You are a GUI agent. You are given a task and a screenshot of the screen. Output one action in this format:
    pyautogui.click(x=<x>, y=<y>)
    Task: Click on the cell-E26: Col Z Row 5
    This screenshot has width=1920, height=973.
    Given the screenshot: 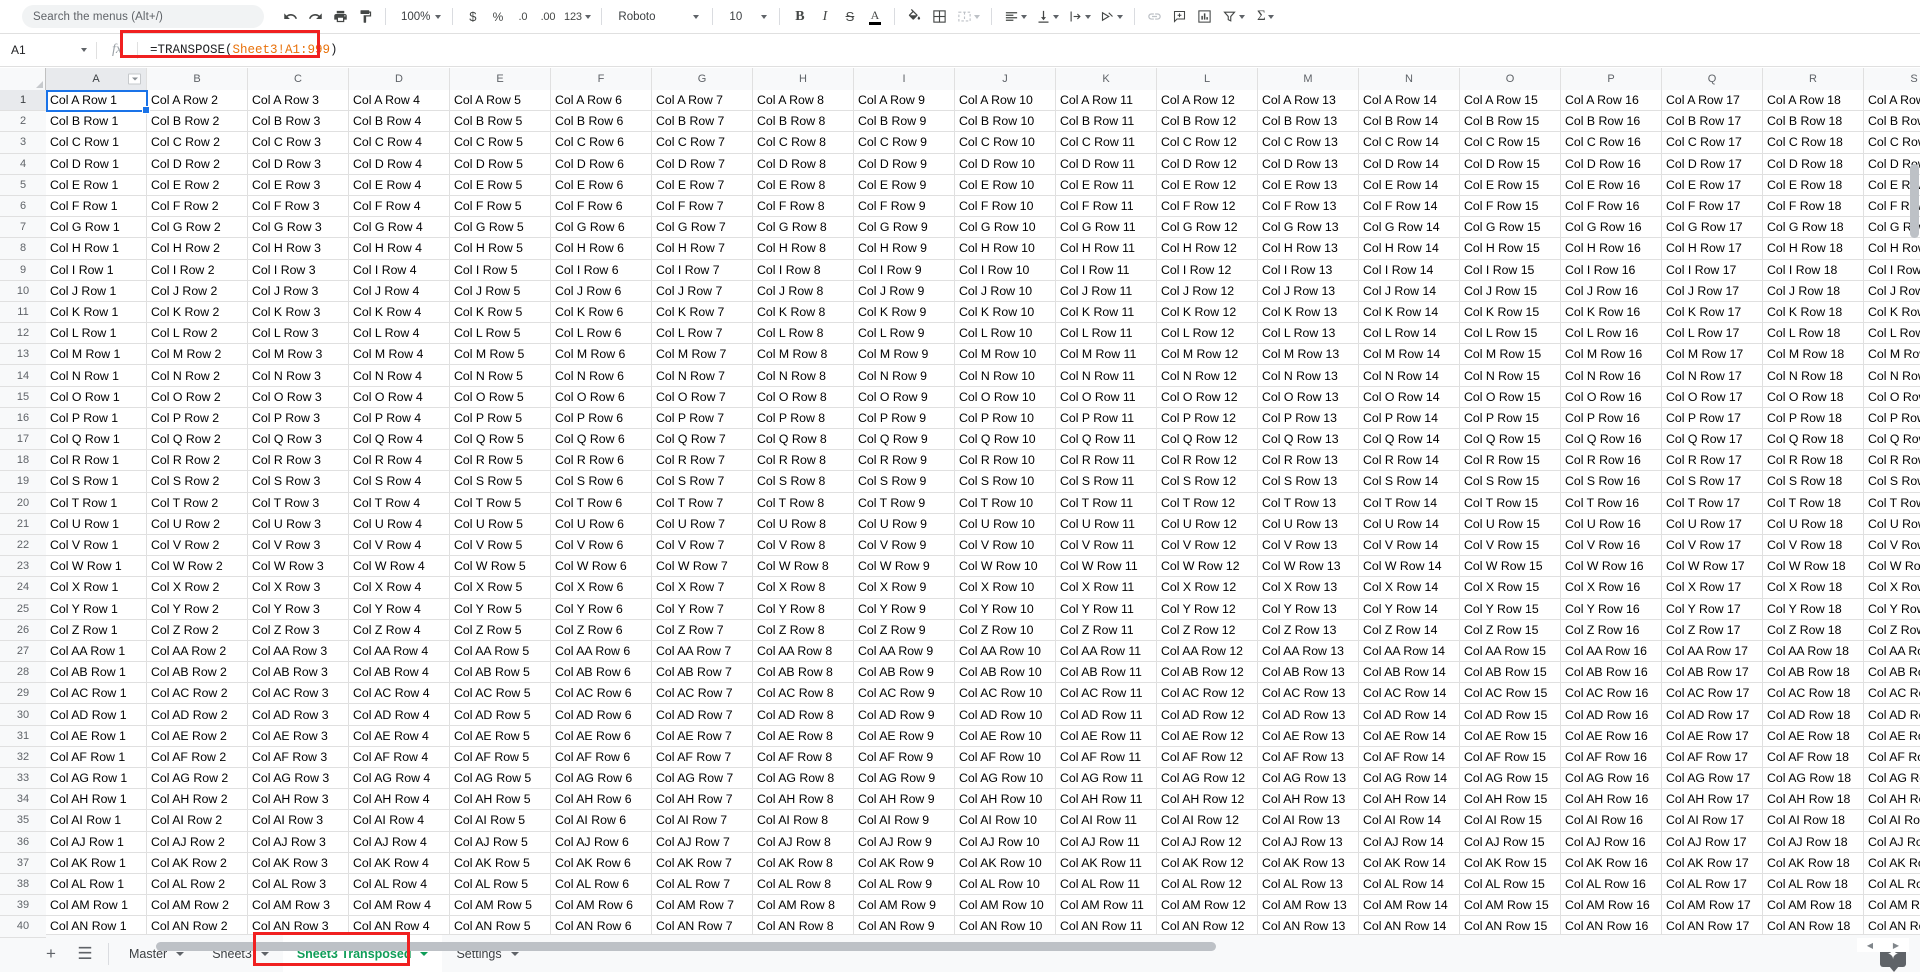 What is the action you would take?
    pyautogui.click(x=500, y=630)
    